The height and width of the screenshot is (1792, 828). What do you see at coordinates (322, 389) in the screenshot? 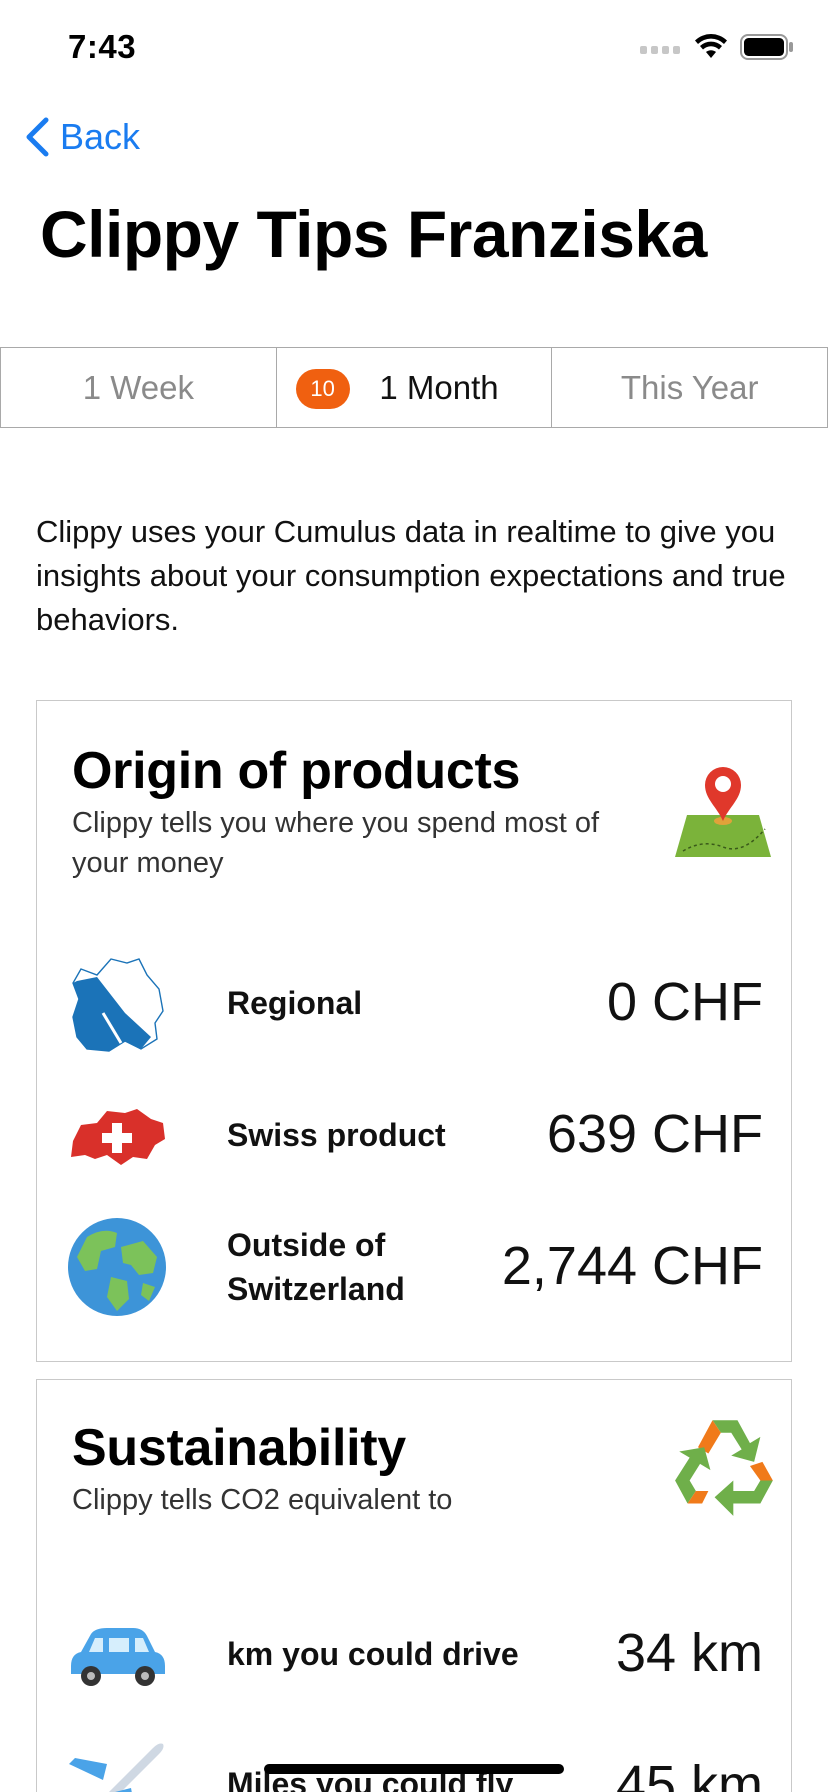
I see `count-badge: 10` at bounding box center [322, 389].